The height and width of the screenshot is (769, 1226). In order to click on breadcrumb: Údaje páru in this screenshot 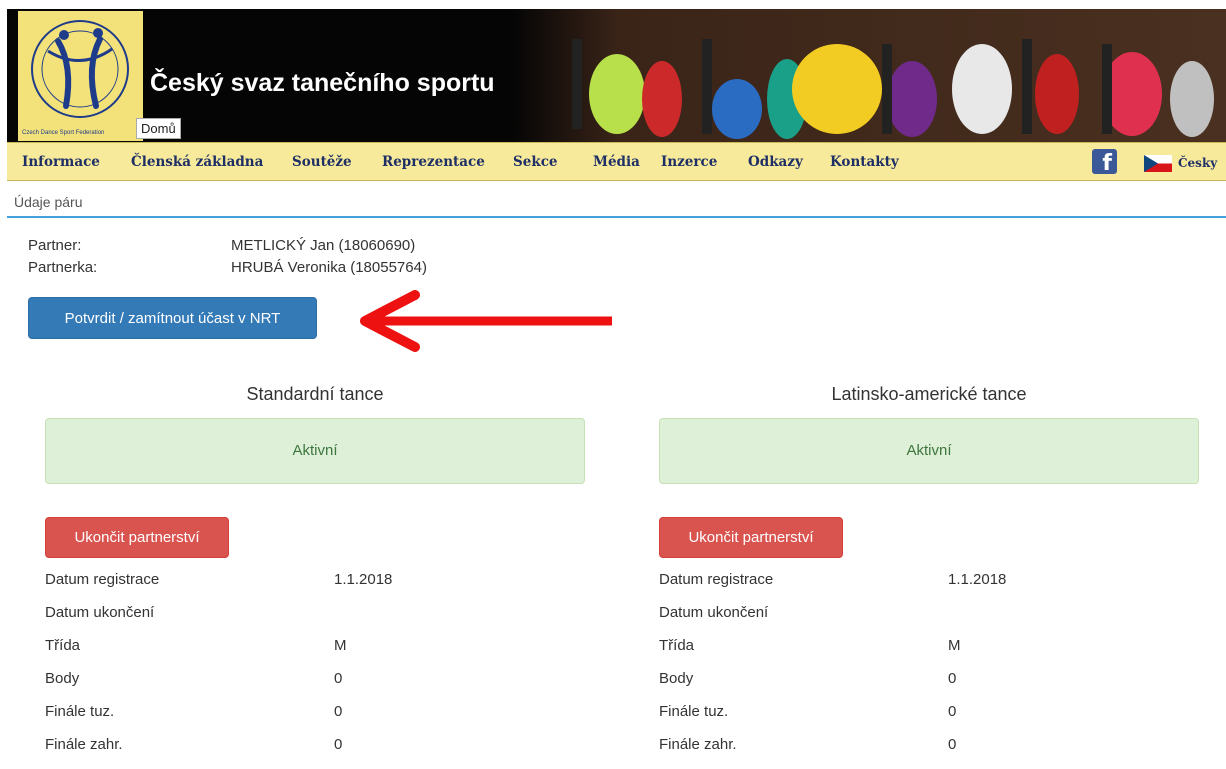, I will do `click(48, 202)`.